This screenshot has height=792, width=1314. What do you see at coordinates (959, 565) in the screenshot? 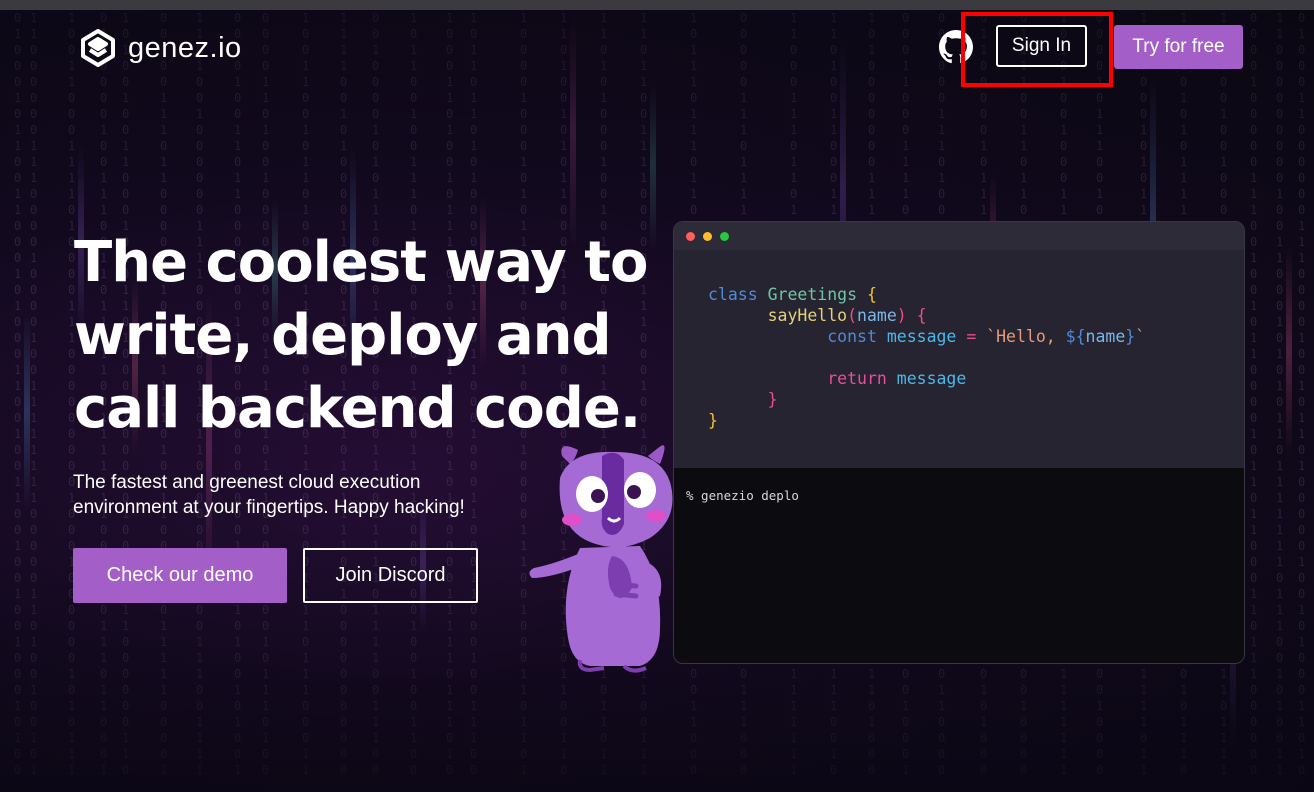
I see `terminal-panel: % genezio deplo` at bounding box center [959, 565].